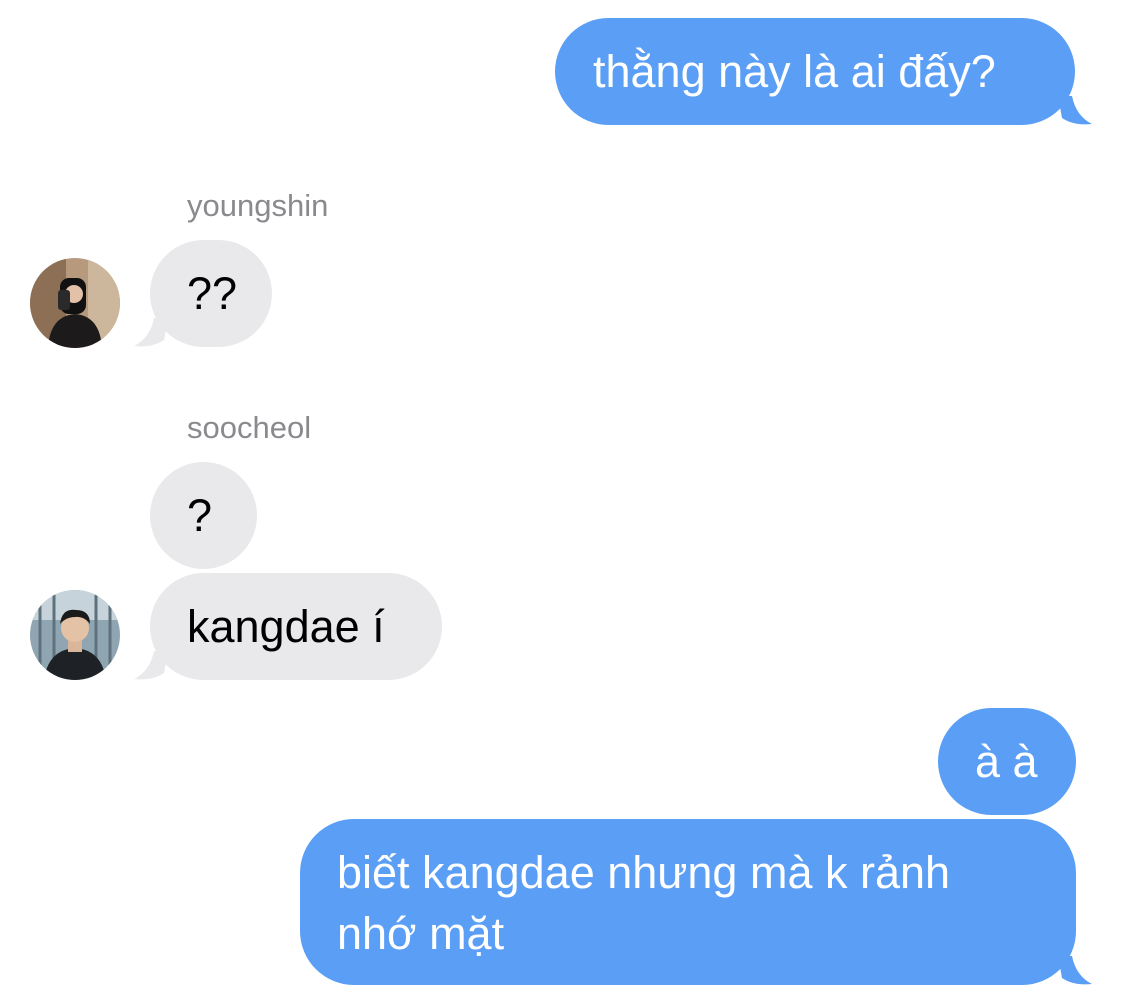 This screenshot has width=1125, height=1003. I want to click on outgoing-message-bubble: à à, so click(1007, 761).